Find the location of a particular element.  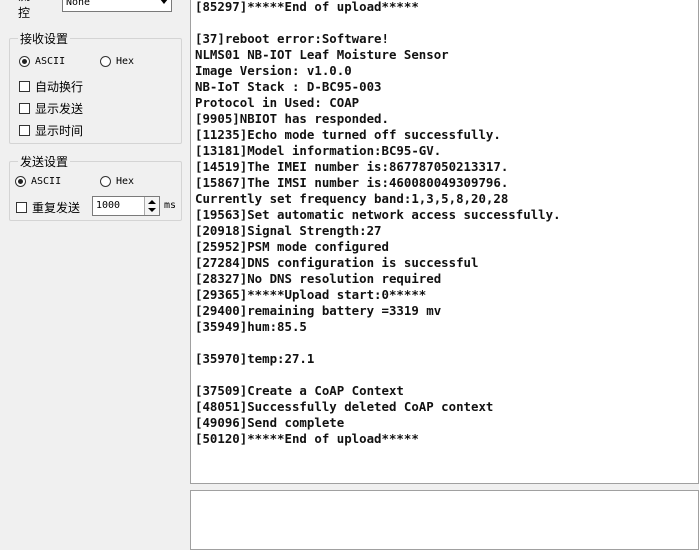

flow-control-row: 流 控 is located at coordinates (39, 10).